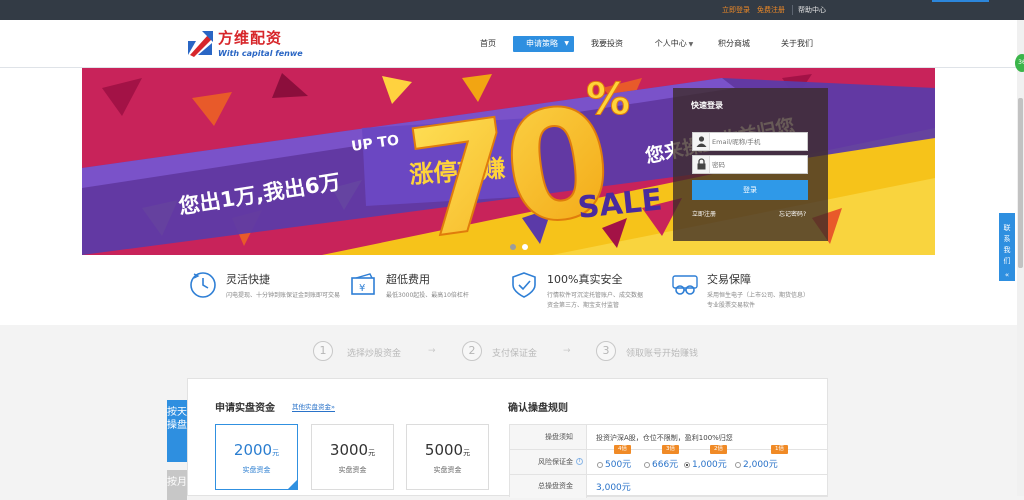 The image size is (1024, 500). Describe the element at coordinates (687, 464) in the screenshot. I see `radio-selected-icon` at that location.